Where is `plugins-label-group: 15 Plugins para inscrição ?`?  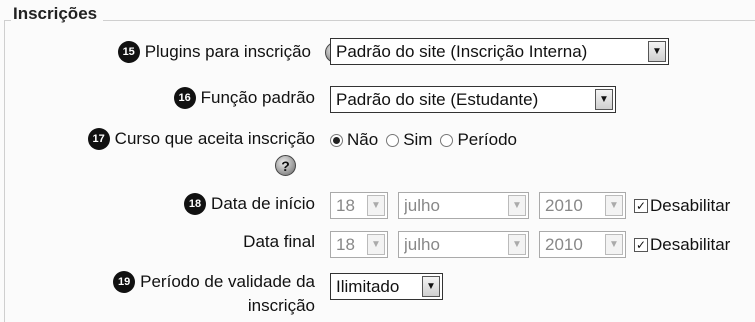 plugins-label-group: 15 Plugins para inscrição ? is located at coordinates (231, 52).